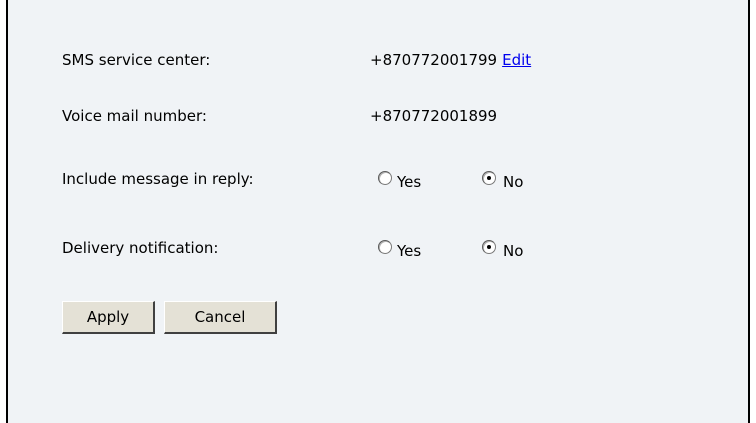 This screenshot has height=423, width=756. I want to click on include-message-no-label: No, so click(513, 182).